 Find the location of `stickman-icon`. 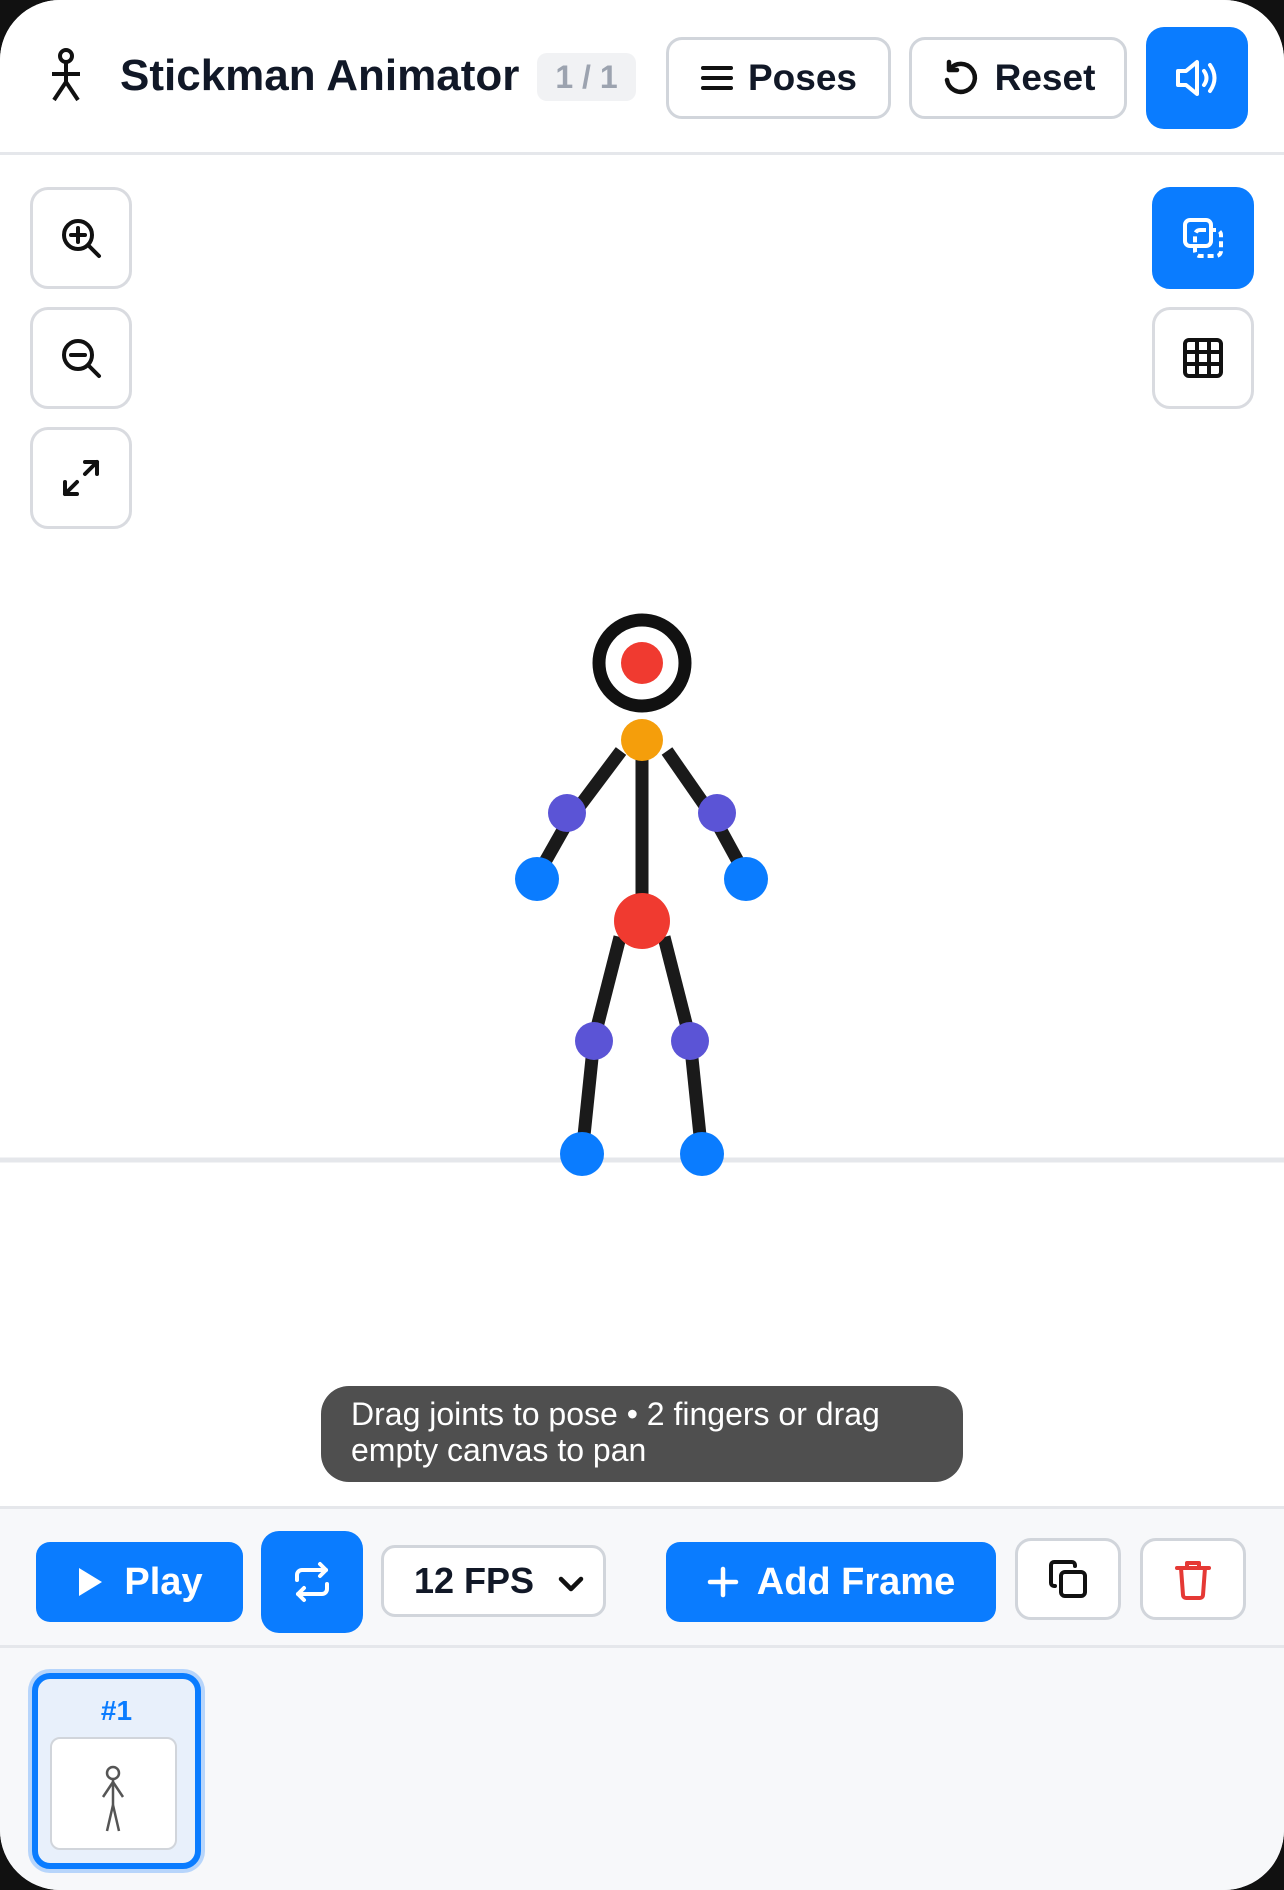

stickman-icon is located at coordinates (66, 75).